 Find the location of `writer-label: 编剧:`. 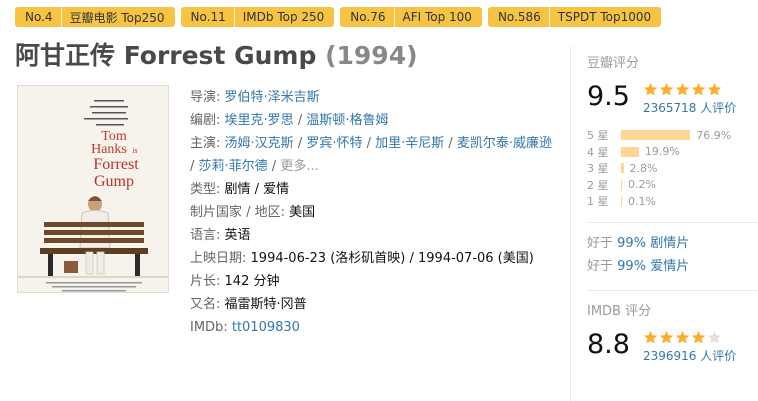

writer-label: 编剧: is located at coordinates (205, 120).